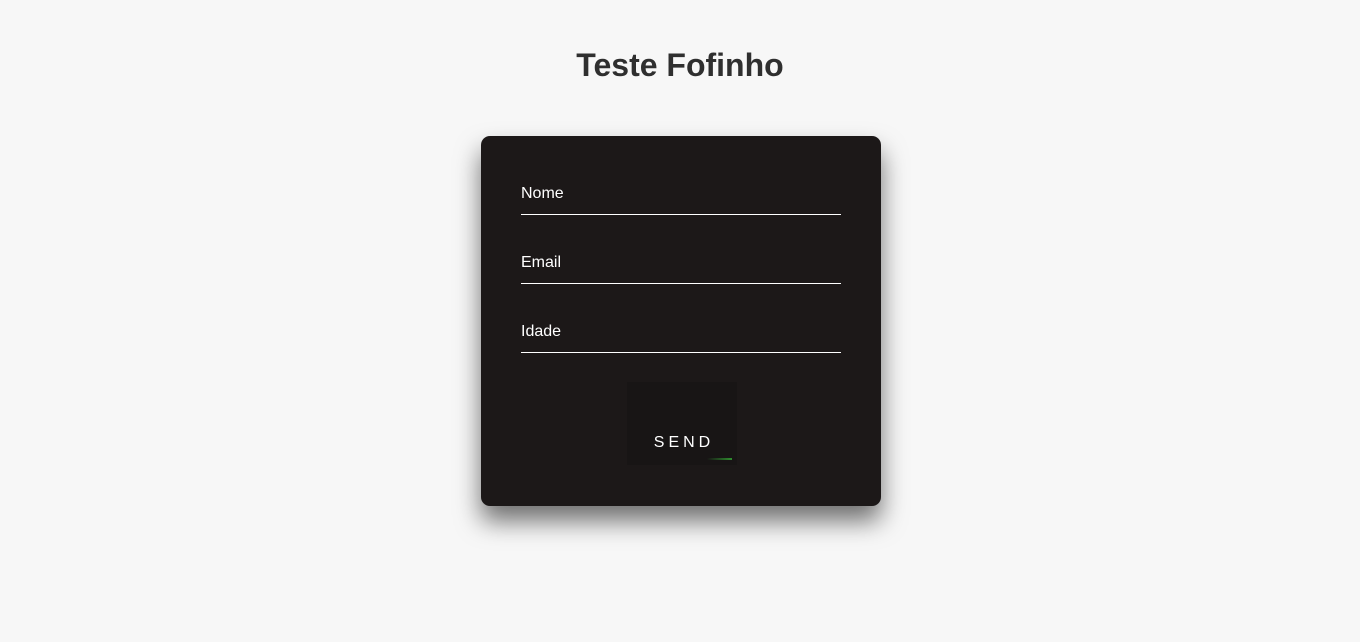 Image resolution: width=1360 pixels, height=642 pixels. Describe the element at coordinates (684, 442) in the screenshot. I see `send-button-label: SEND` at that location.